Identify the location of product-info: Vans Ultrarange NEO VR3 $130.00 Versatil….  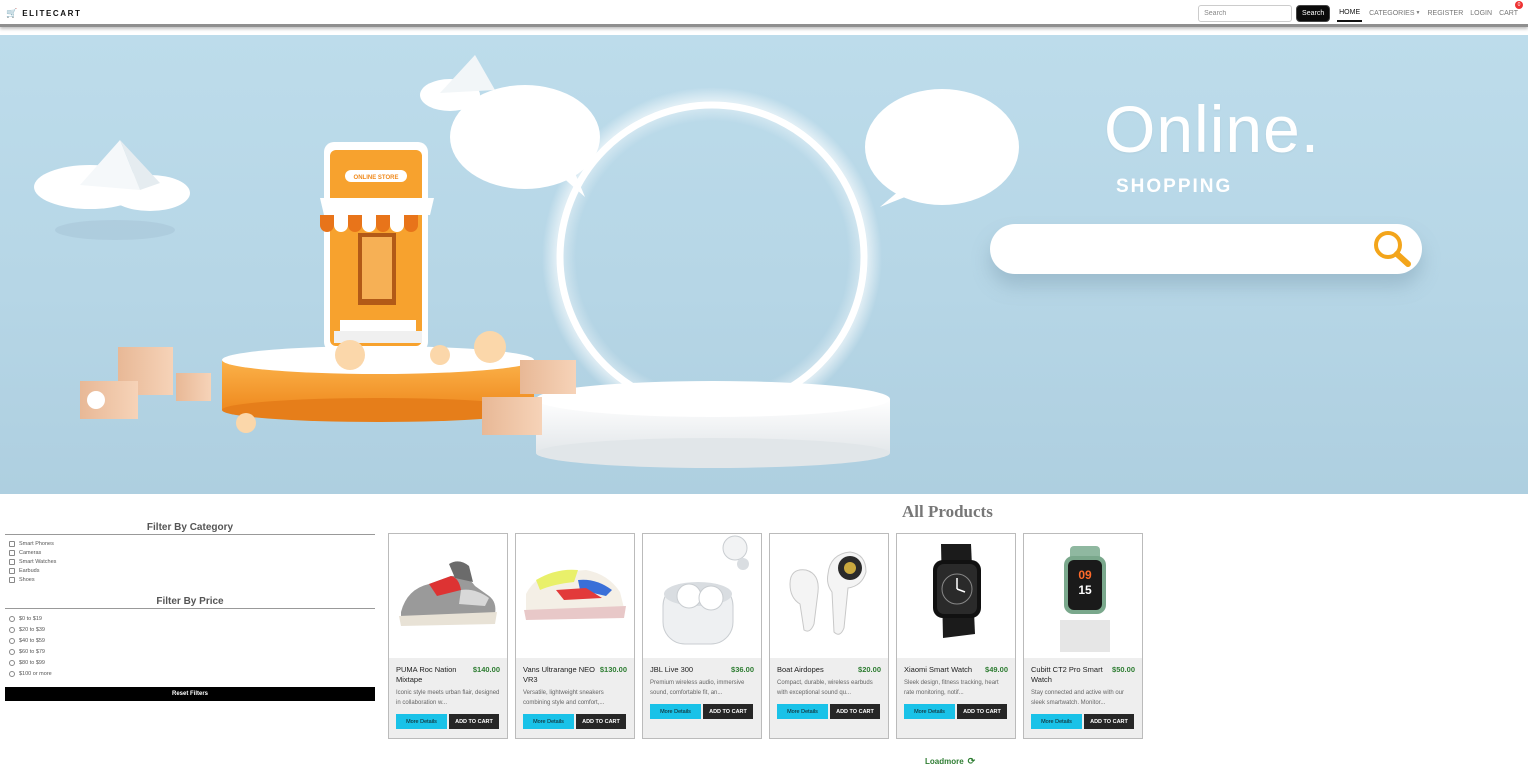
(575, 698).